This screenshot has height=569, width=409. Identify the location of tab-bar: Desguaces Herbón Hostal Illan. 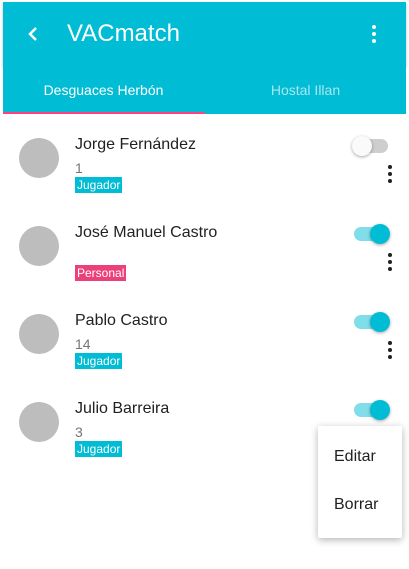
(204, 90).